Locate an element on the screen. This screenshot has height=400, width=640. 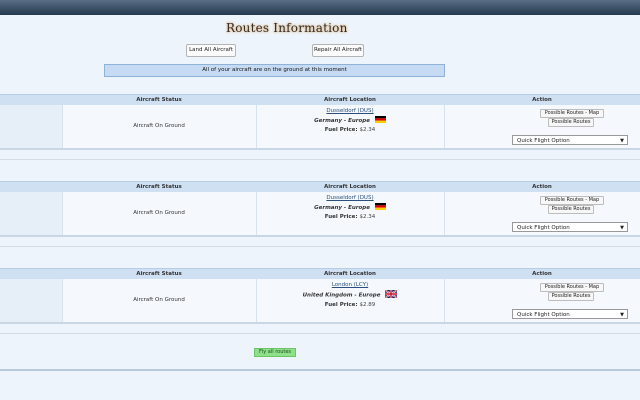
land-all-aircraft-button: Land All Aircraft is located at coordinates (211, 50).